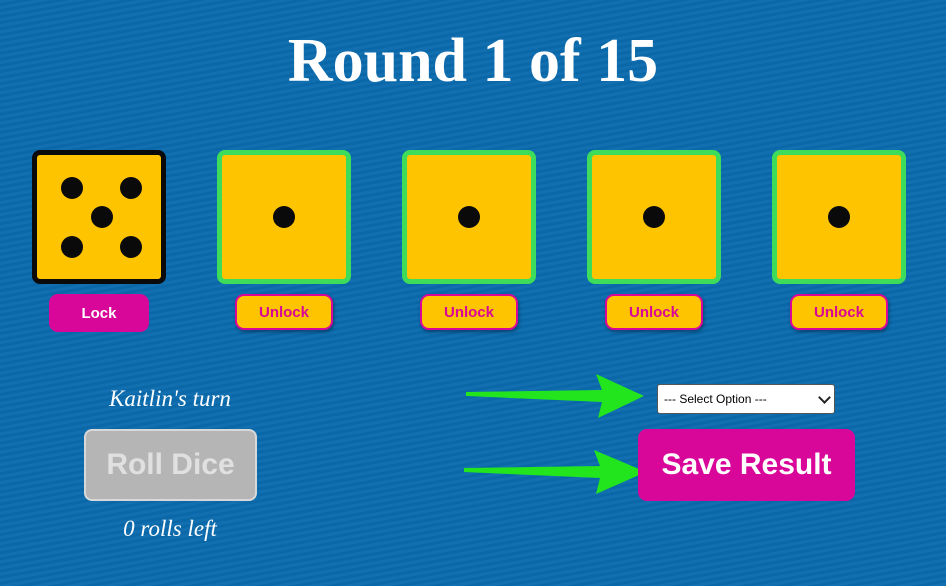  I want to click on turn-label: Kaitlin's turn, so click(170, 398).